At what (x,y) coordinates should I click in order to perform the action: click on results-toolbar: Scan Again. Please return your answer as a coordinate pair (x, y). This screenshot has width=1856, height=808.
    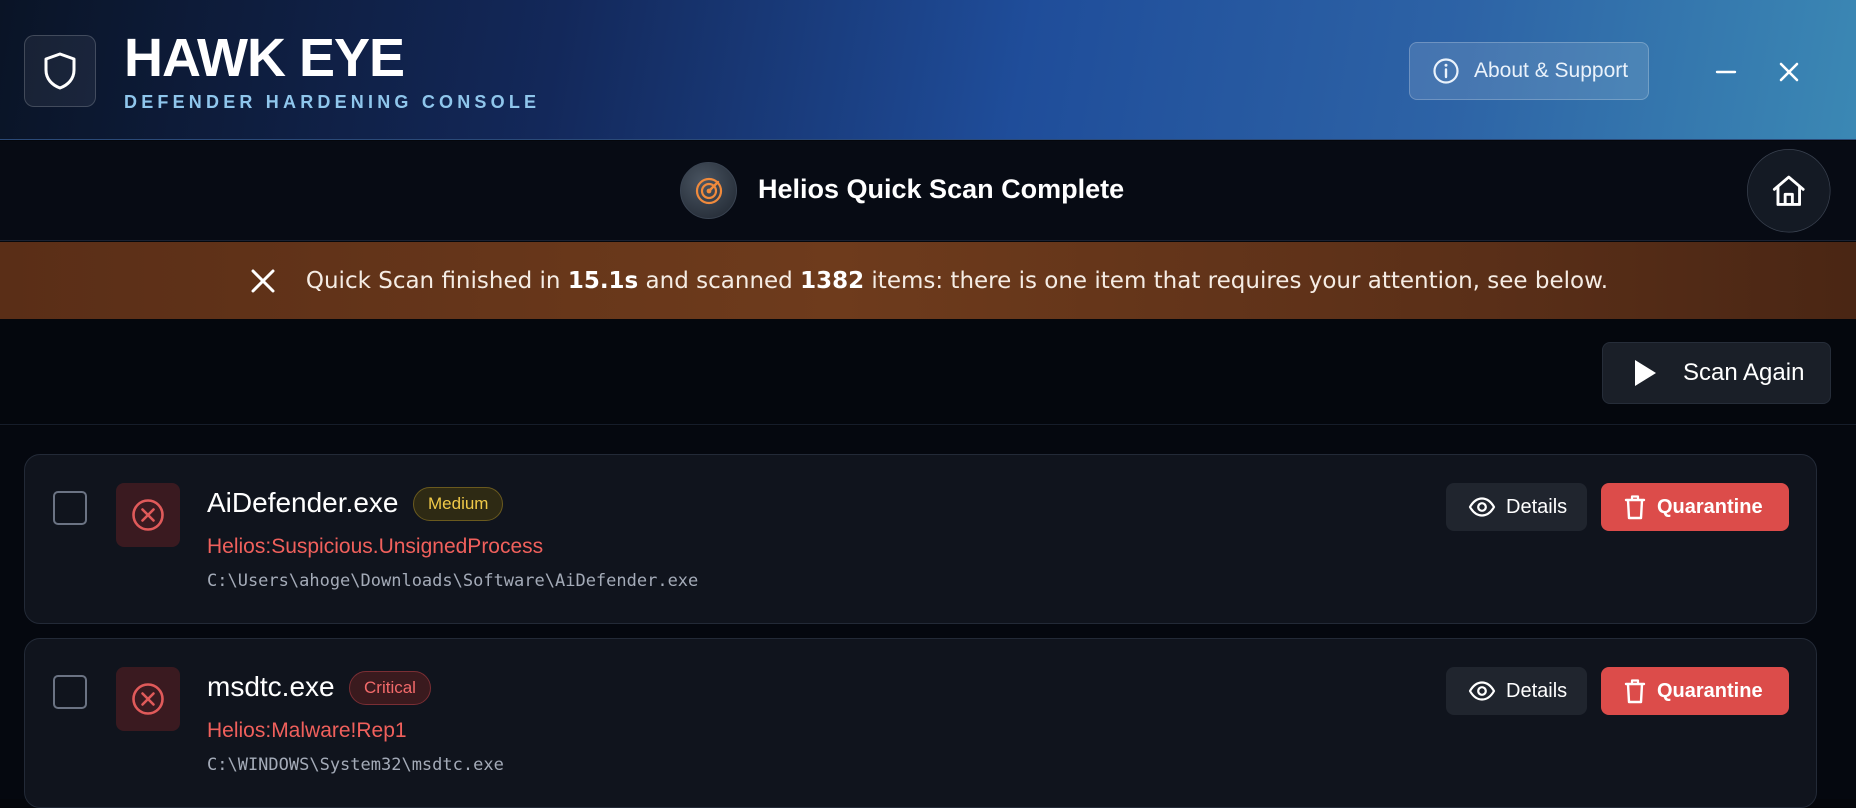
    Looking at the image, I should click on (928, 372).